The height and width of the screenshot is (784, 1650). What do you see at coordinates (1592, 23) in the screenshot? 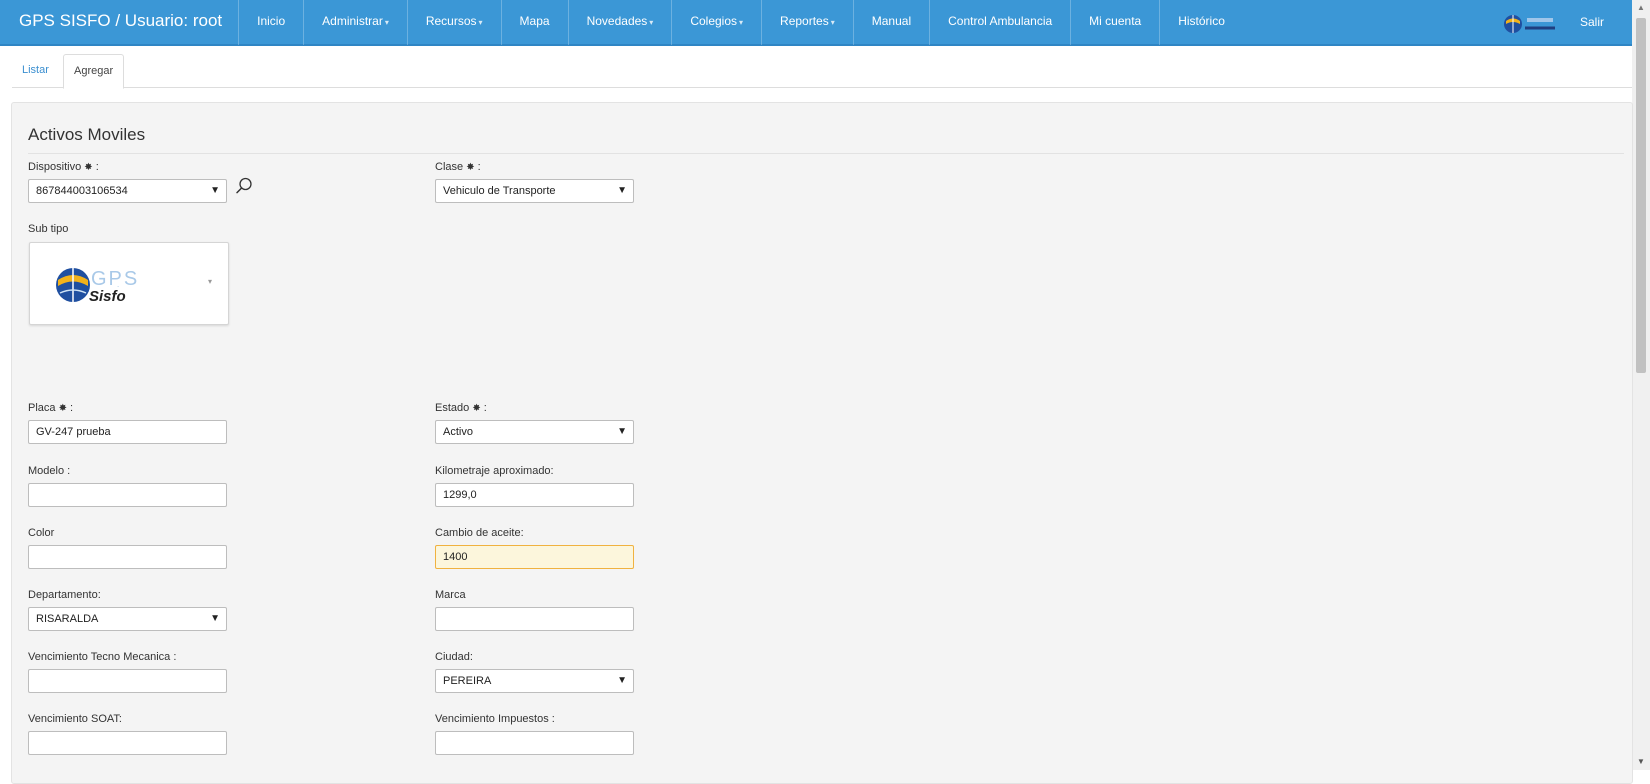
I see `logout-link: Salir` at bounding box center [1592, 23].